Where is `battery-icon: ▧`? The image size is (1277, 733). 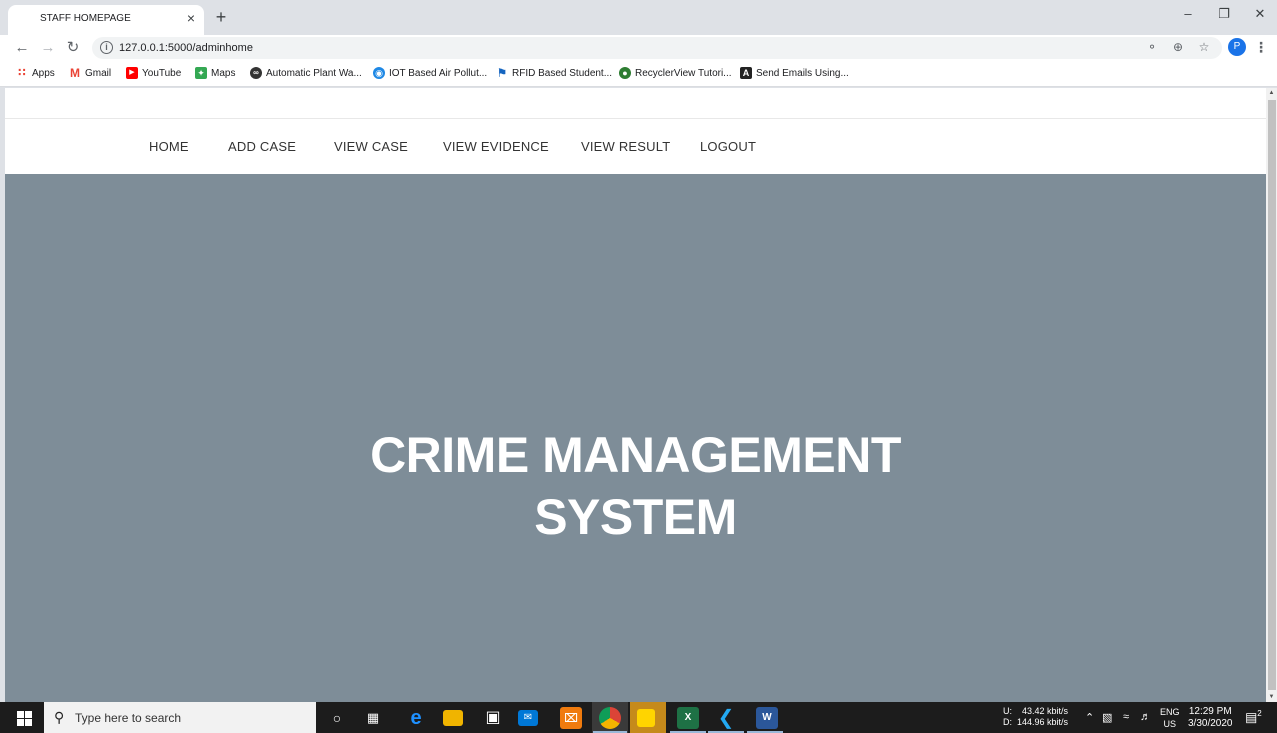
battery-icon: ▧ is located at coordinates (1107, 717).